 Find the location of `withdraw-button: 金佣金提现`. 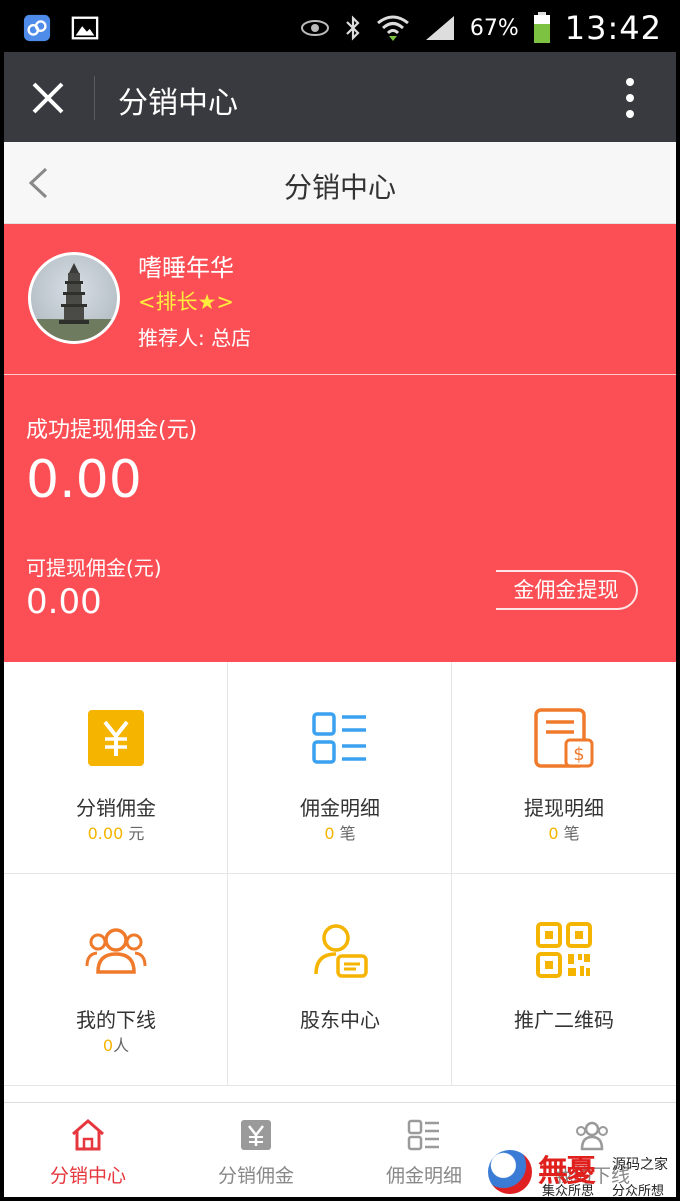

withdraw-button: 金佣金提现 is located at coordinates (567, 590).